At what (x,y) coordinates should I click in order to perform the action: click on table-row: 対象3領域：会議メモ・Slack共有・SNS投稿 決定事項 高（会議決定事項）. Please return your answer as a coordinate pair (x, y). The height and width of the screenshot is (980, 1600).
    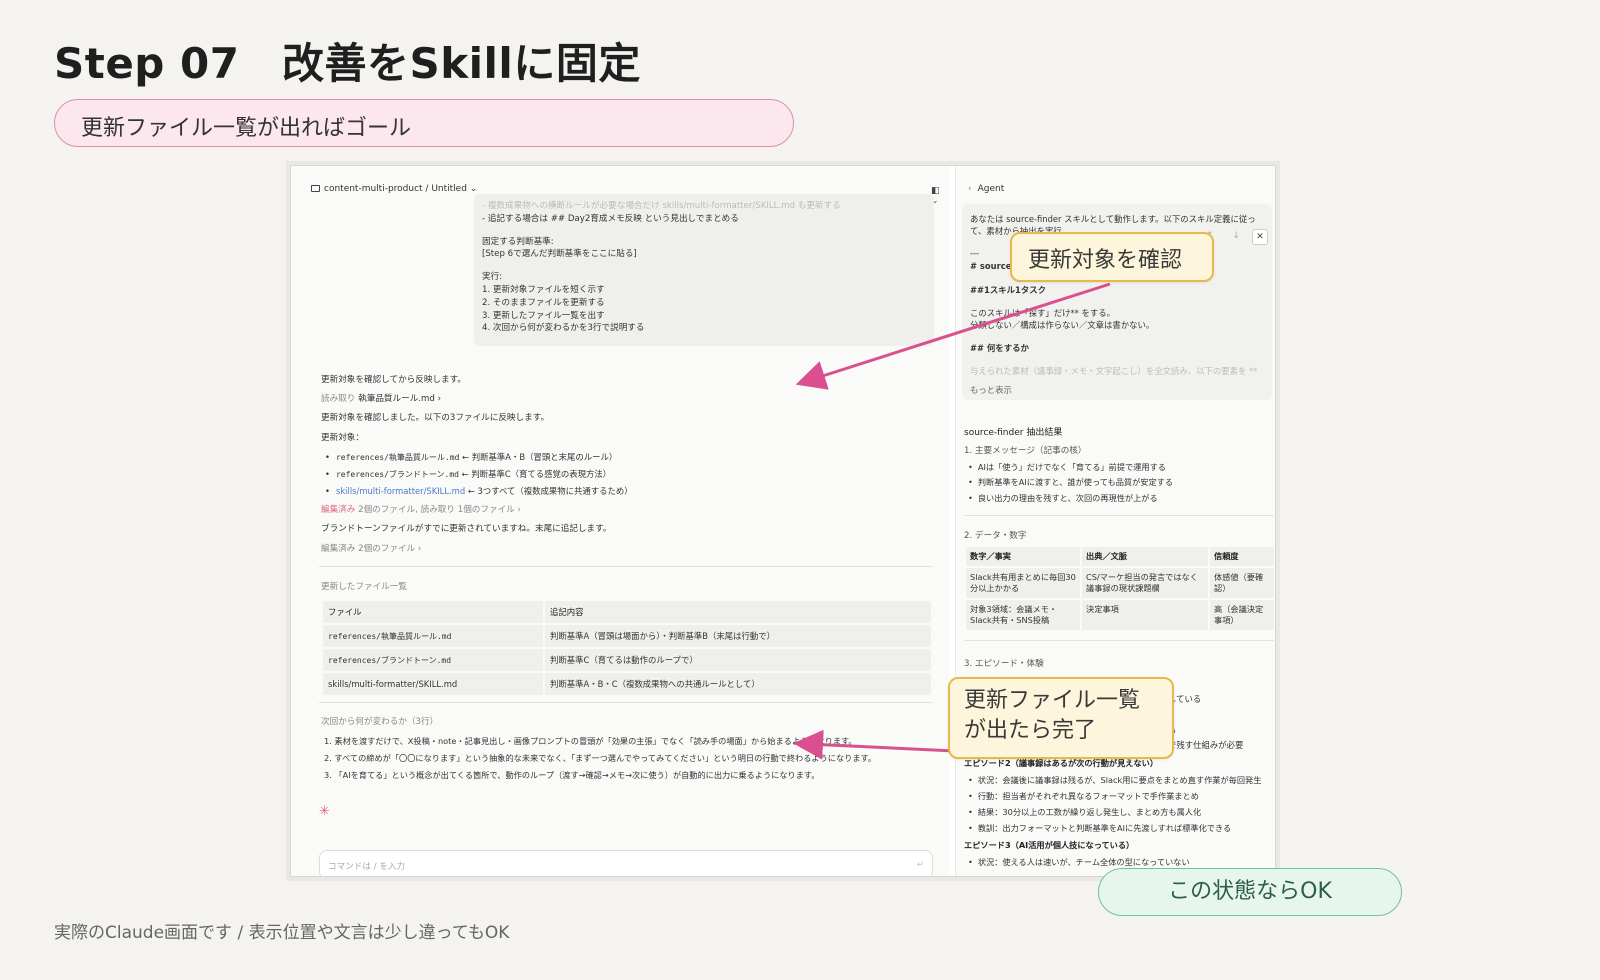
    Looking at the image, I should click on (1120, 615).